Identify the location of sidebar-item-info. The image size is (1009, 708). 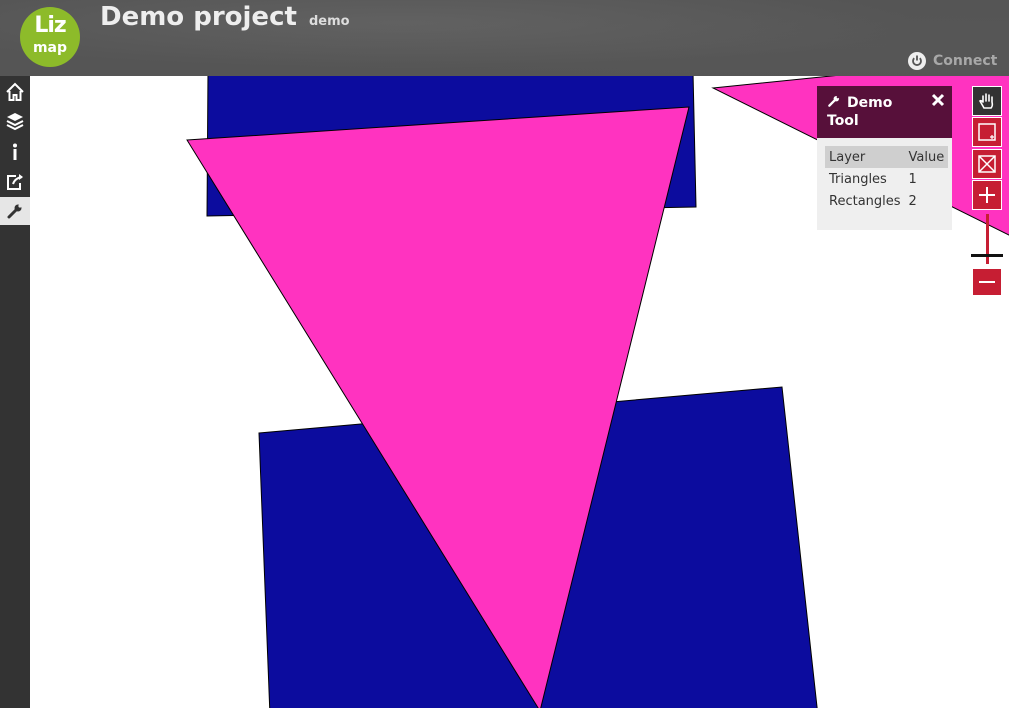
(15, 152).